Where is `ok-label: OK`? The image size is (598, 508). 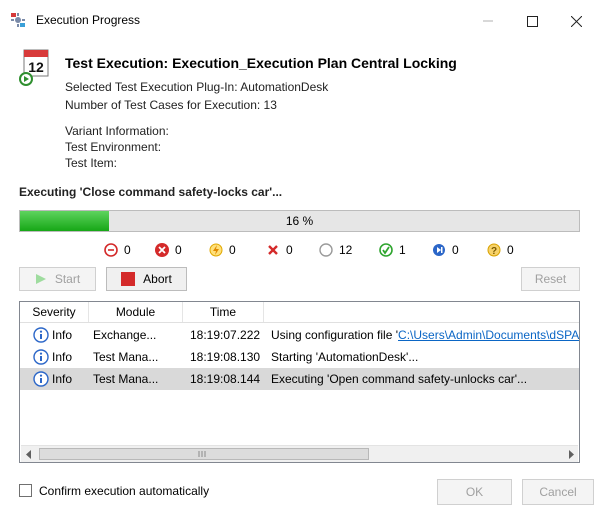
ok-label: OK is located at coordinates (474, 492).